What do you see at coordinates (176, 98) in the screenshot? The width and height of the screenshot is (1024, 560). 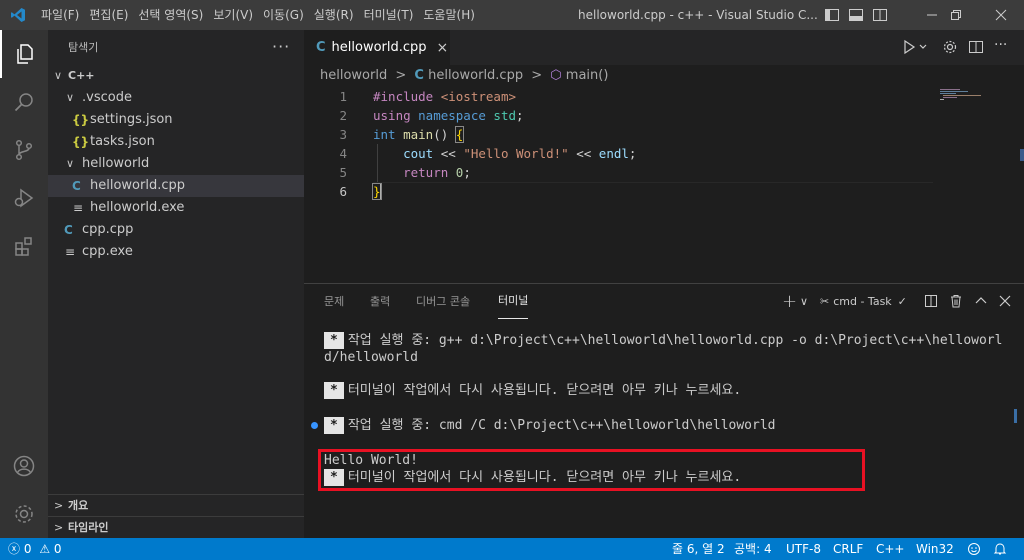 I see `tree-folder-vscode: ∨ .vscode` at bounding box center [176, 98].